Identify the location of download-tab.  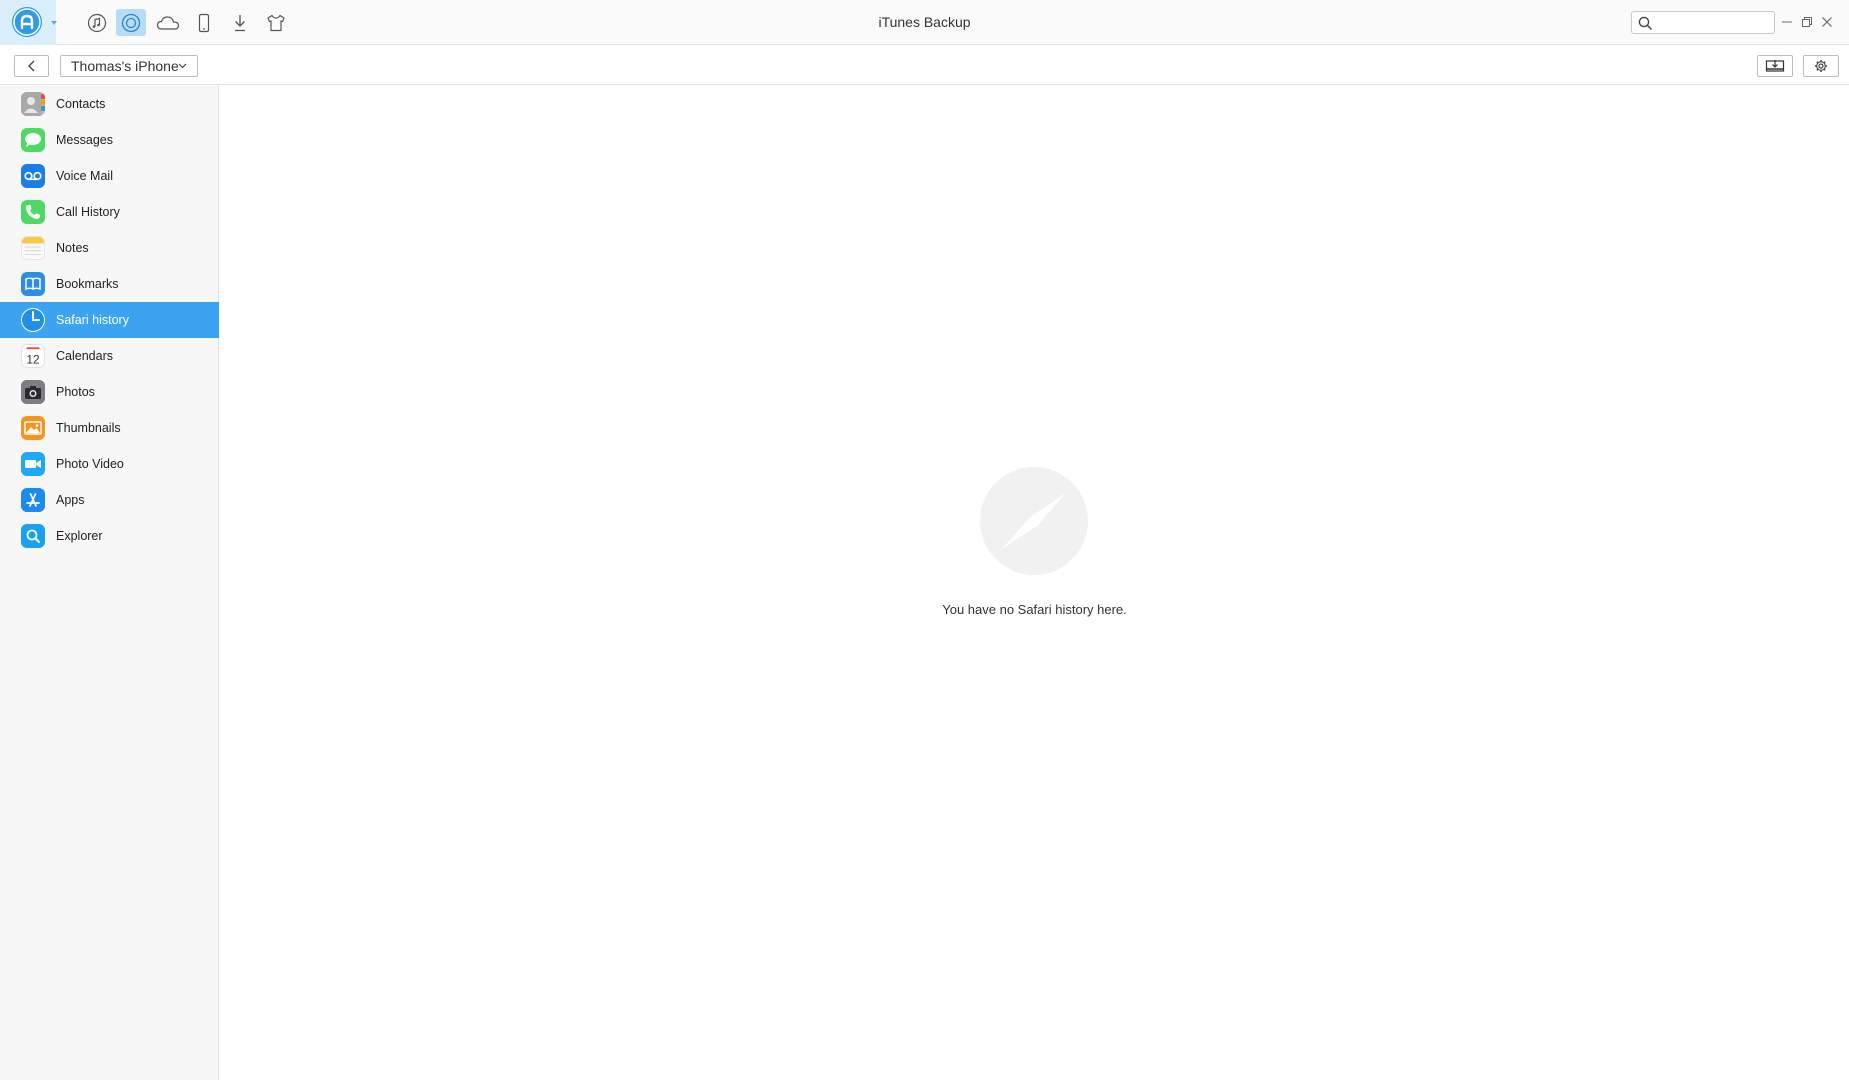
(240, 22).